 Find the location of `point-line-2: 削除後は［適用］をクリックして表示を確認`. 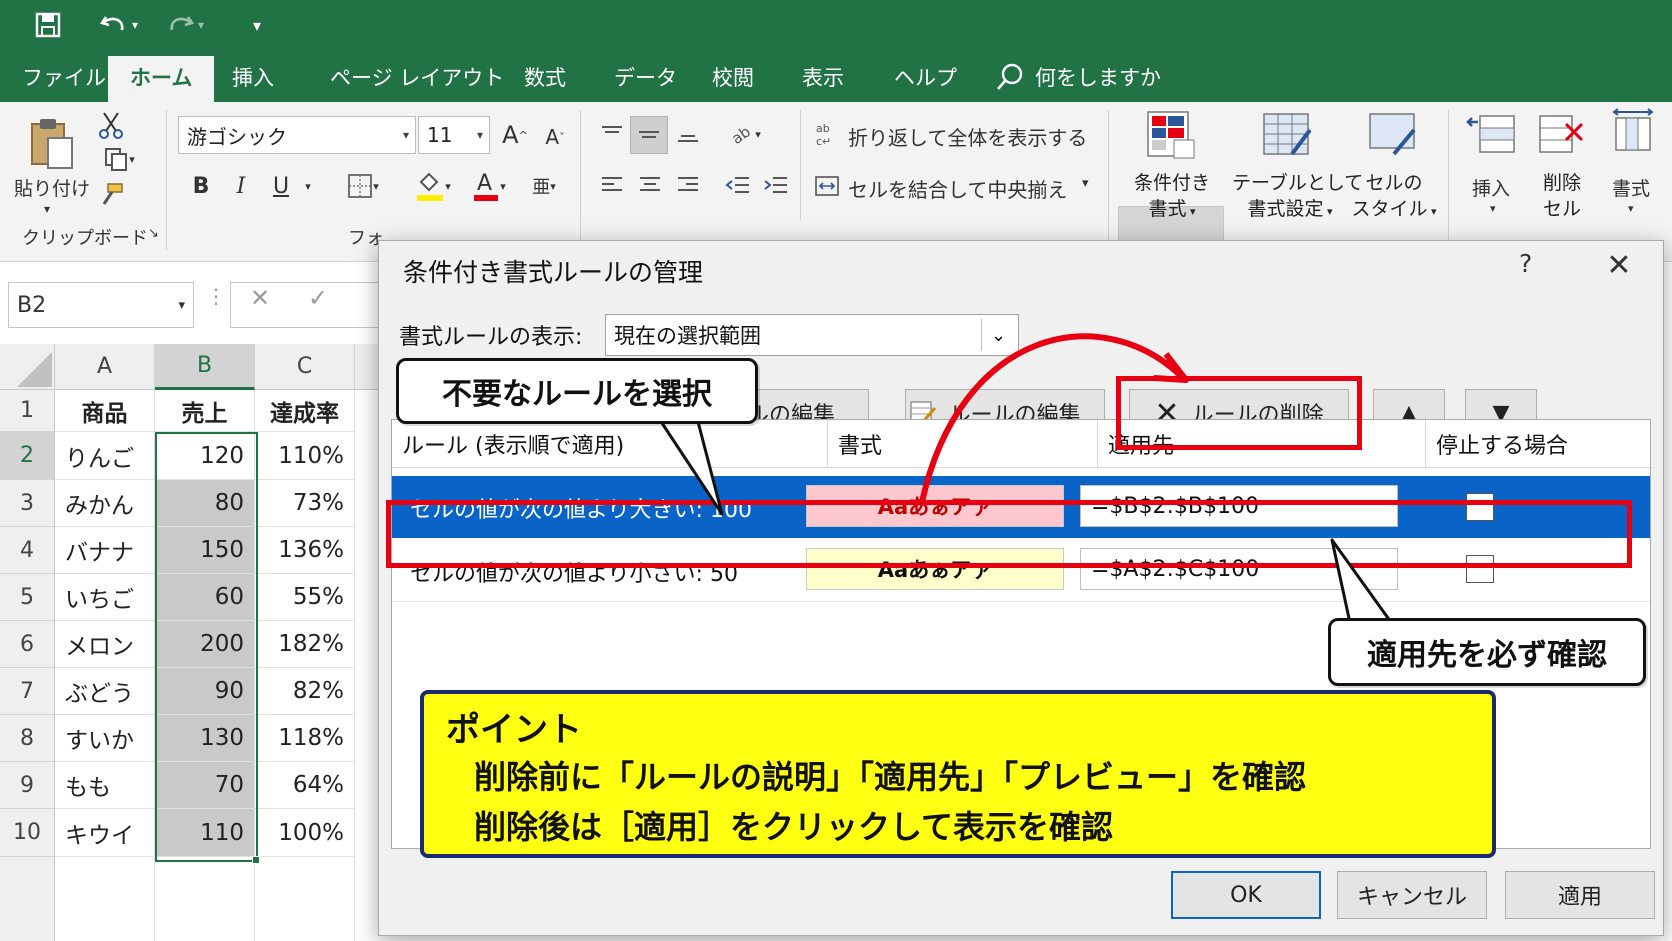

point-line-2: 削除後は［適用］をクリックして表示を確認 is located at coordinates (794, 827).